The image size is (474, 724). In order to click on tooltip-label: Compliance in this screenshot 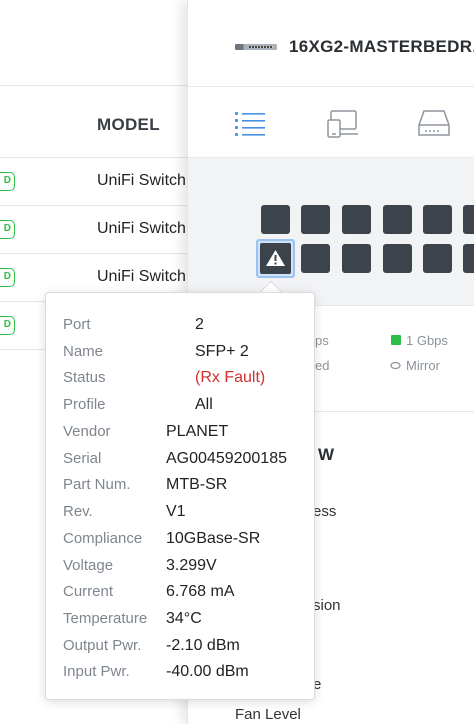, I will do `click(103, 538)`.